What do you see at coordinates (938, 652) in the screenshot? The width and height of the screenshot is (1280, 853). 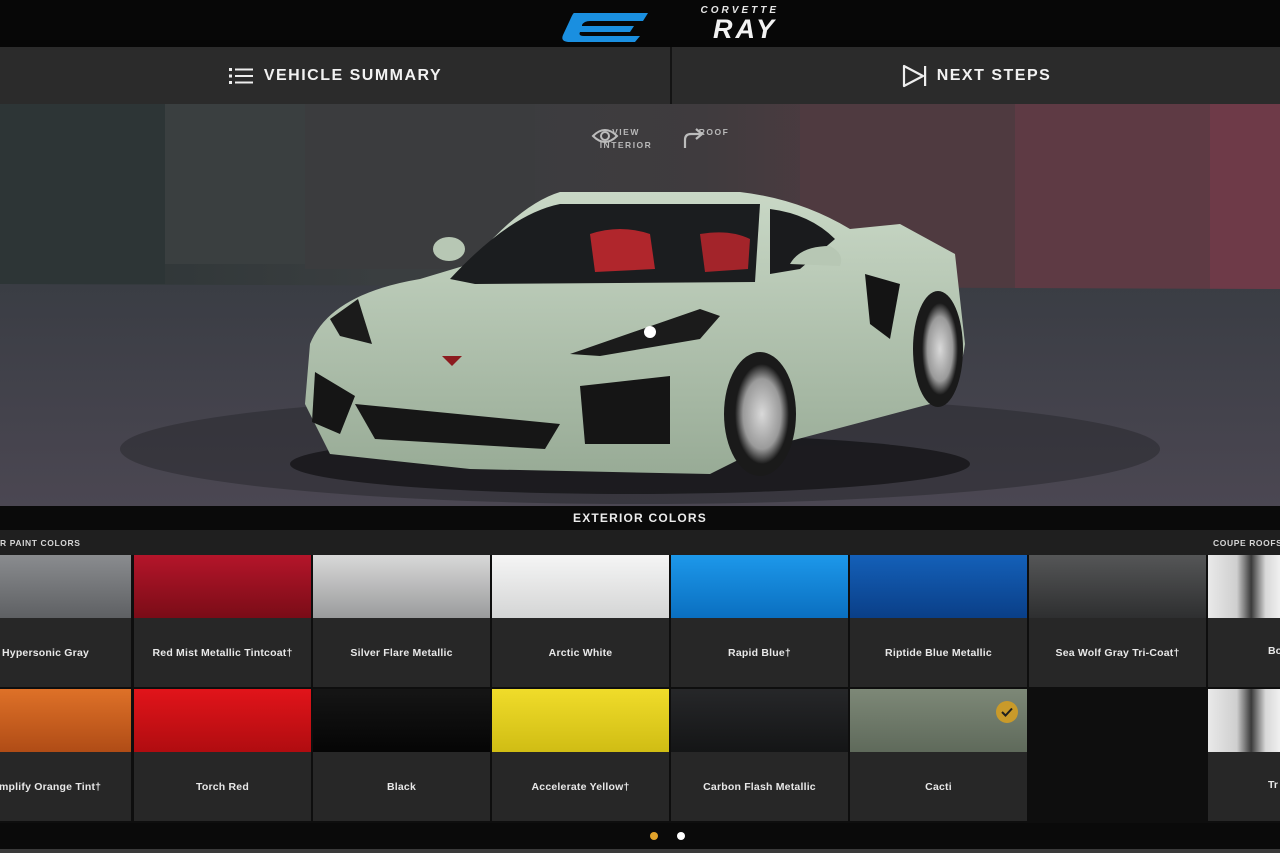 I see `color-name: Riptide Blue Metallic` at bounding box center [938, 652].